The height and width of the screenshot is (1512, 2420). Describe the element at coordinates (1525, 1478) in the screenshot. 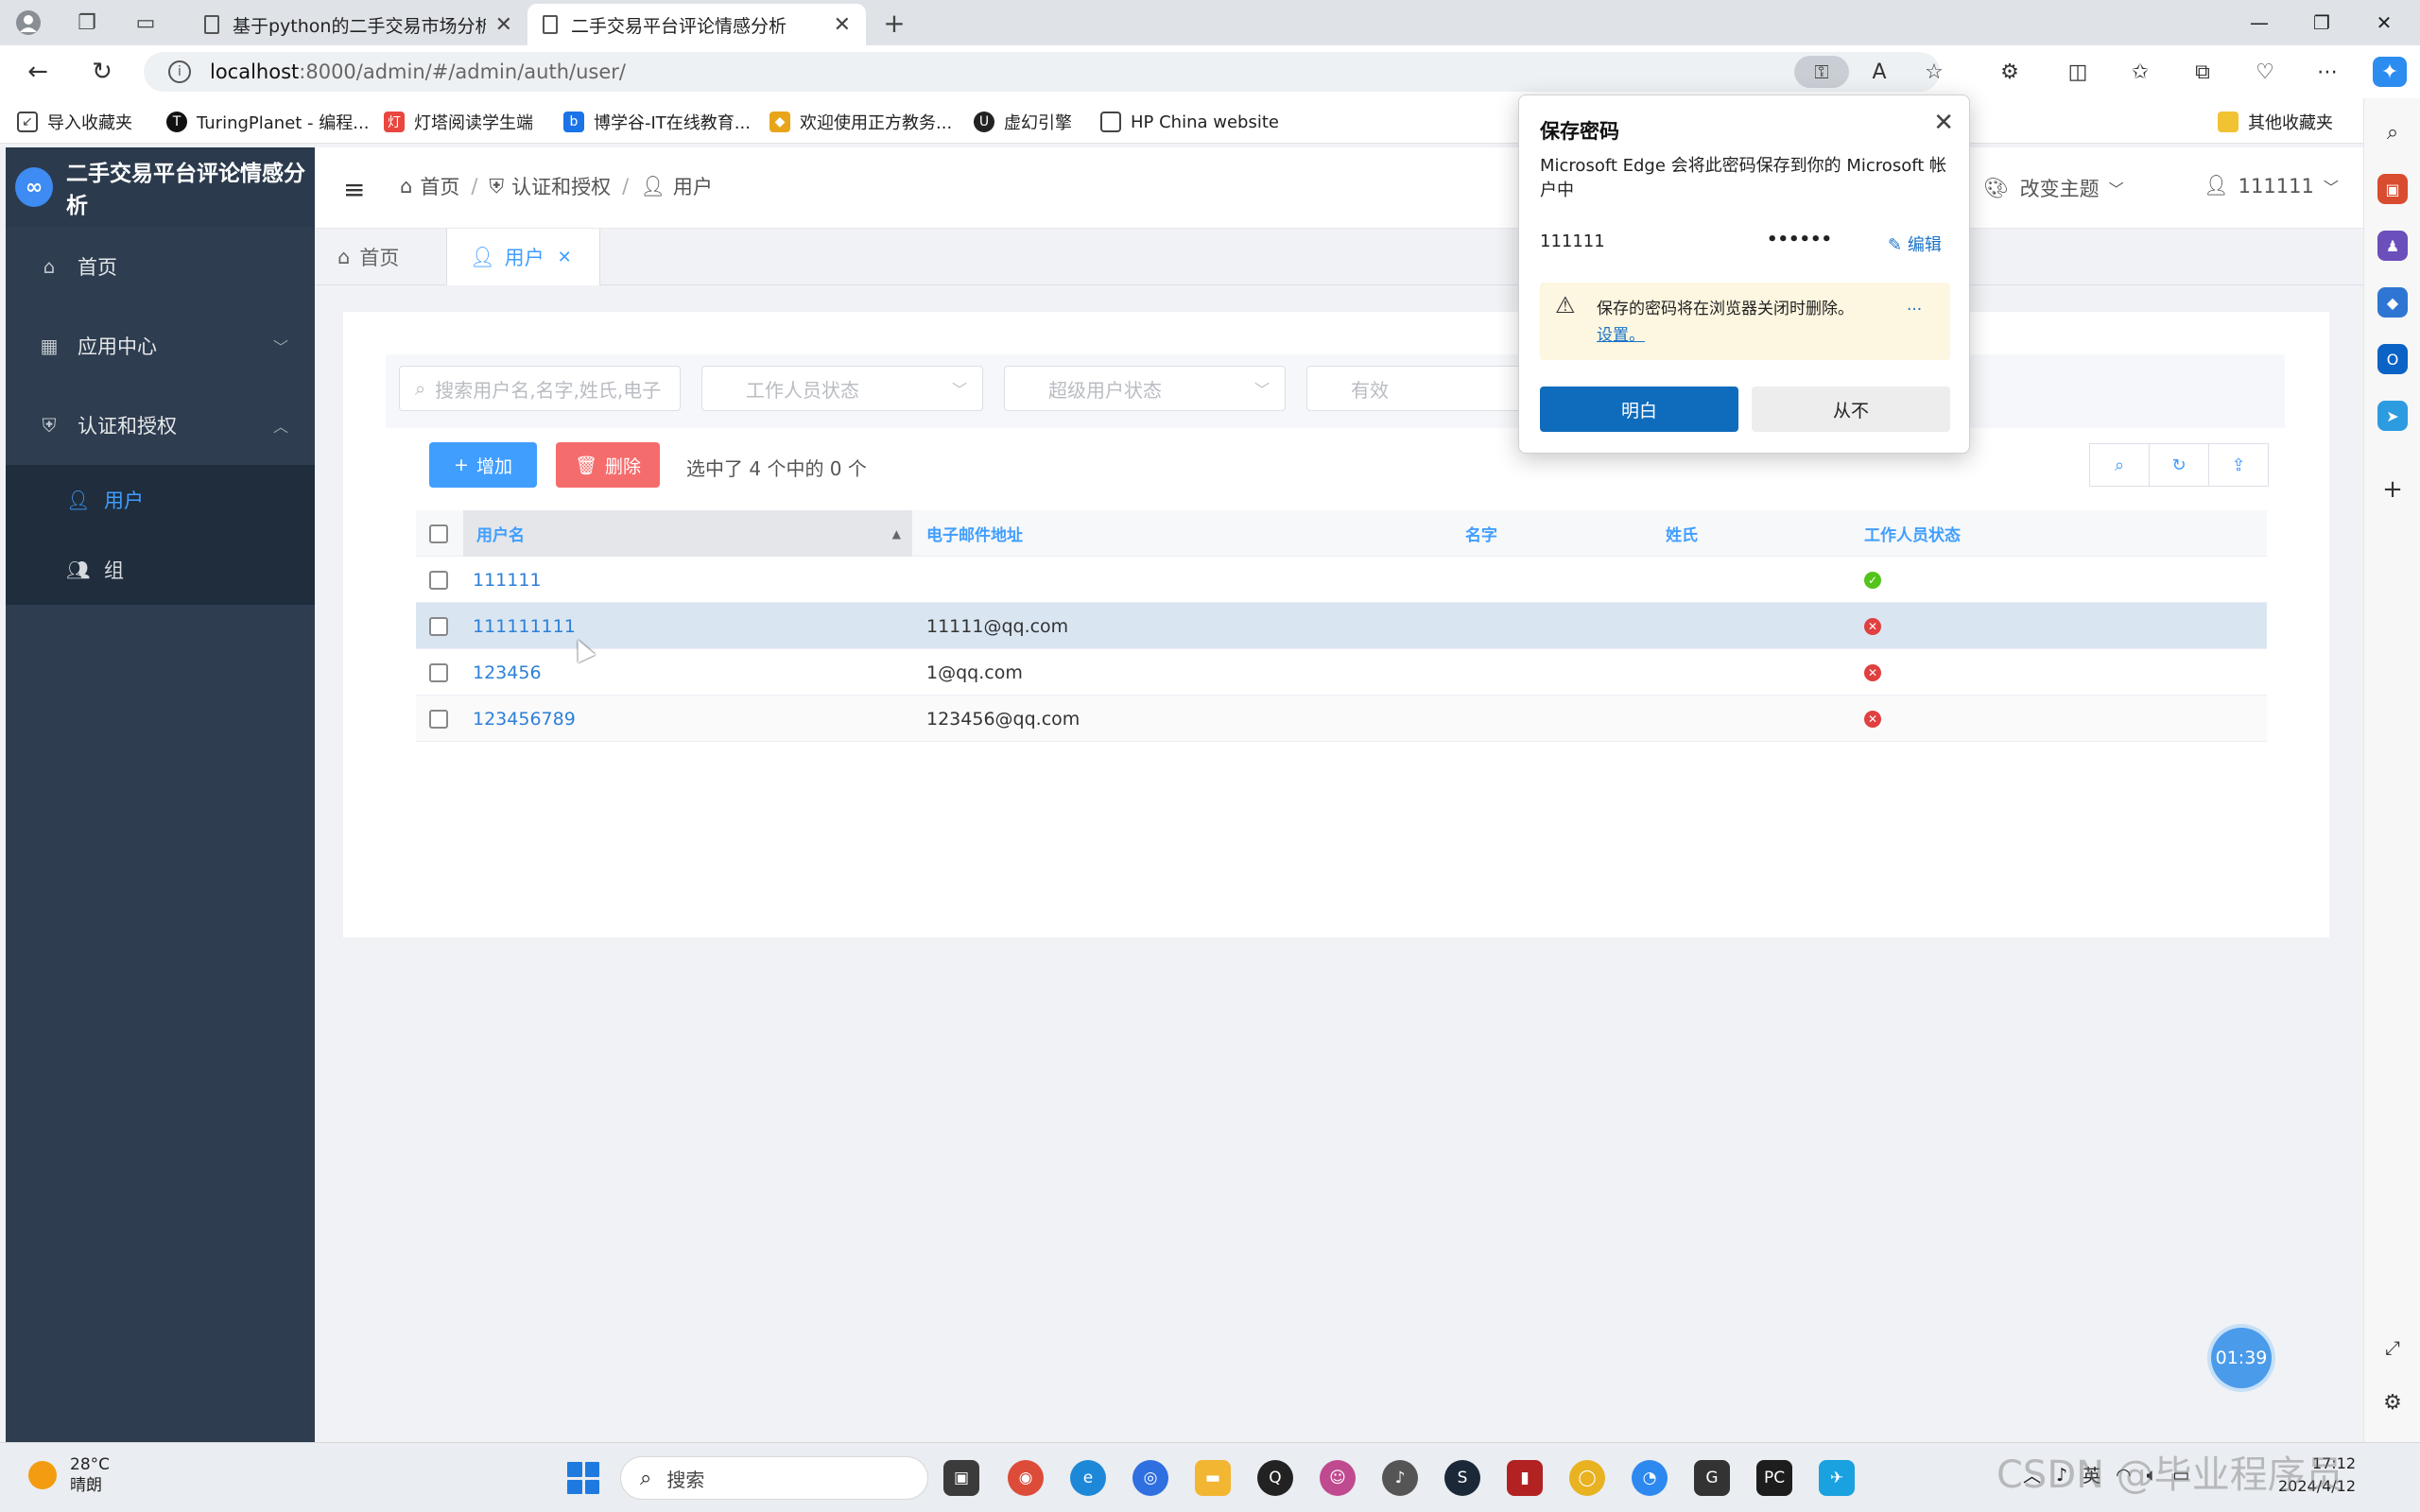

I see `red-app-icon: ▮` at that location.